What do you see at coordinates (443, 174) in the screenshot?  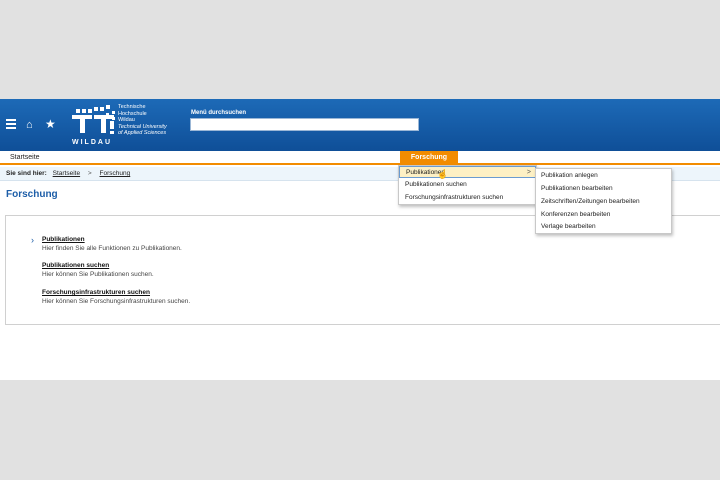 I see `mouse-cursor-icon: ☝` at bounding box center [443, 174].